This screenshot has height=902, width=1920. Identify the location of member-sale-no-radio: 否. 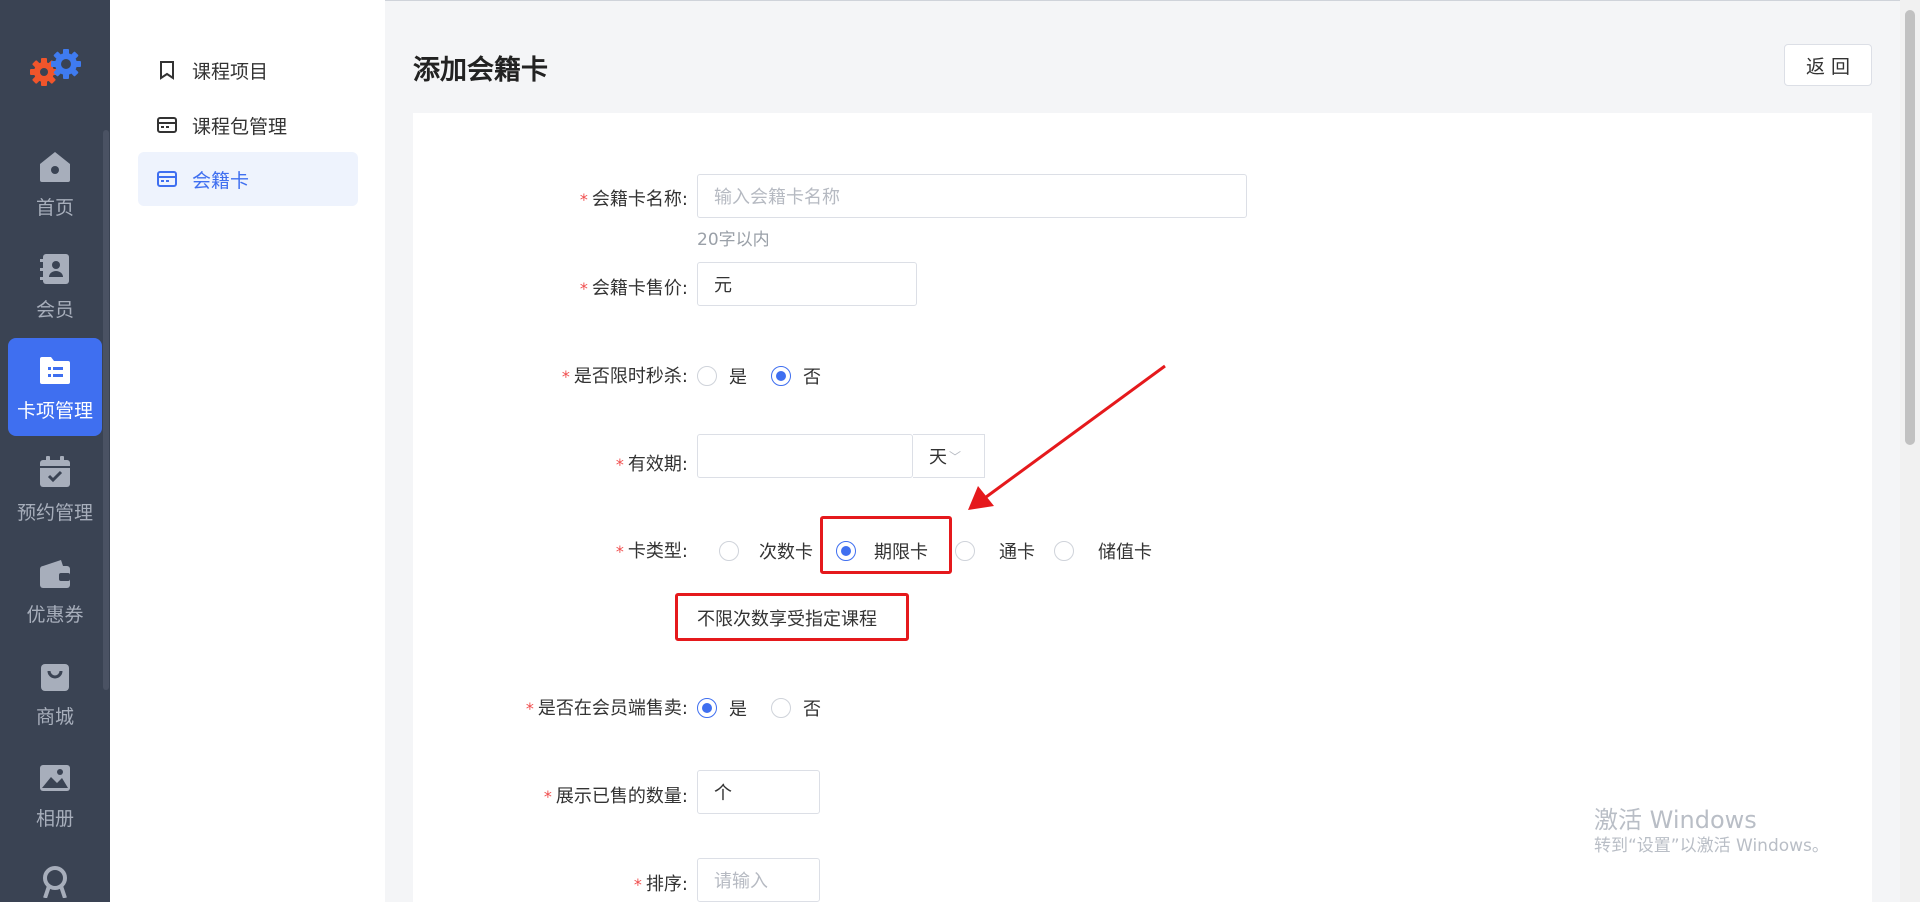
(796, 708).